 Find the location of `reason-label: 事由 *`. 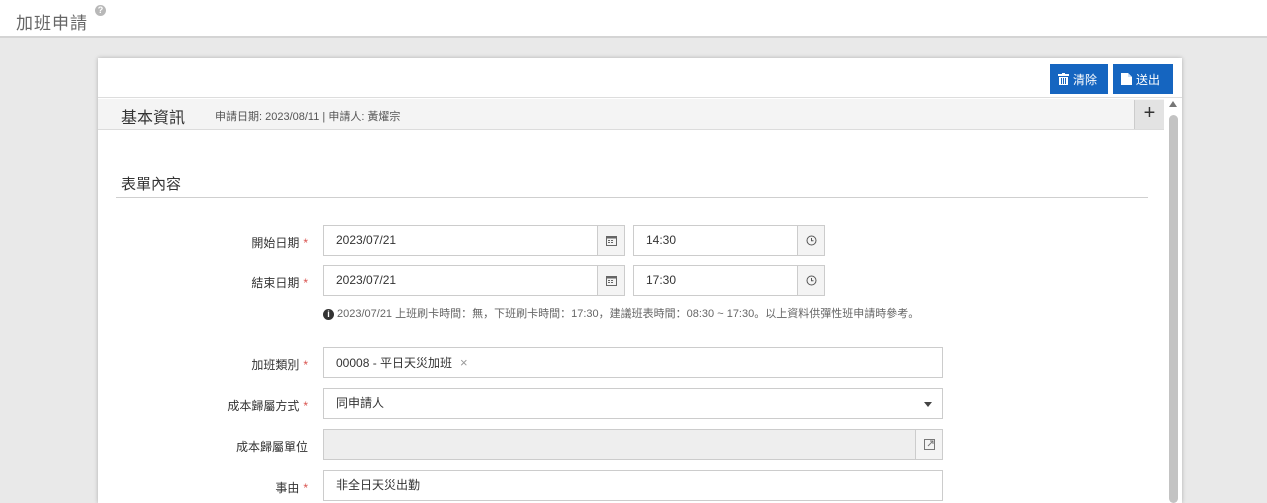

reason-label: 事由 * is located at coordinates (291, 488).